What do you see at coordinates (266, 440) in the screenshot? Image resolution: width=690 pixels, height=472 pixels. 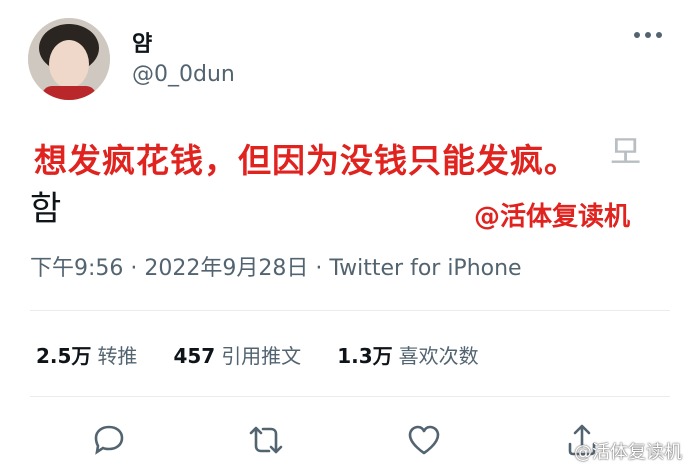 I see `retweet-icon` at bounding box center [266, 440].